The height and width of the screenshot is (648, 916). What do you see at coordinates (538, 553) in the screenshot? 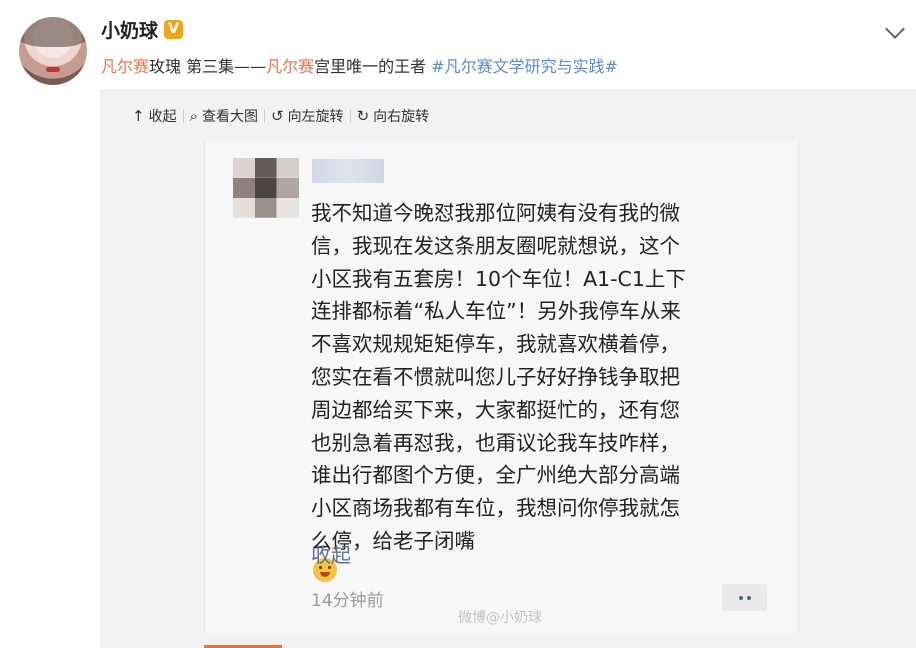
I see `post-last-line: 么停，给老子闭嘴` at bounding box center [538, 553].